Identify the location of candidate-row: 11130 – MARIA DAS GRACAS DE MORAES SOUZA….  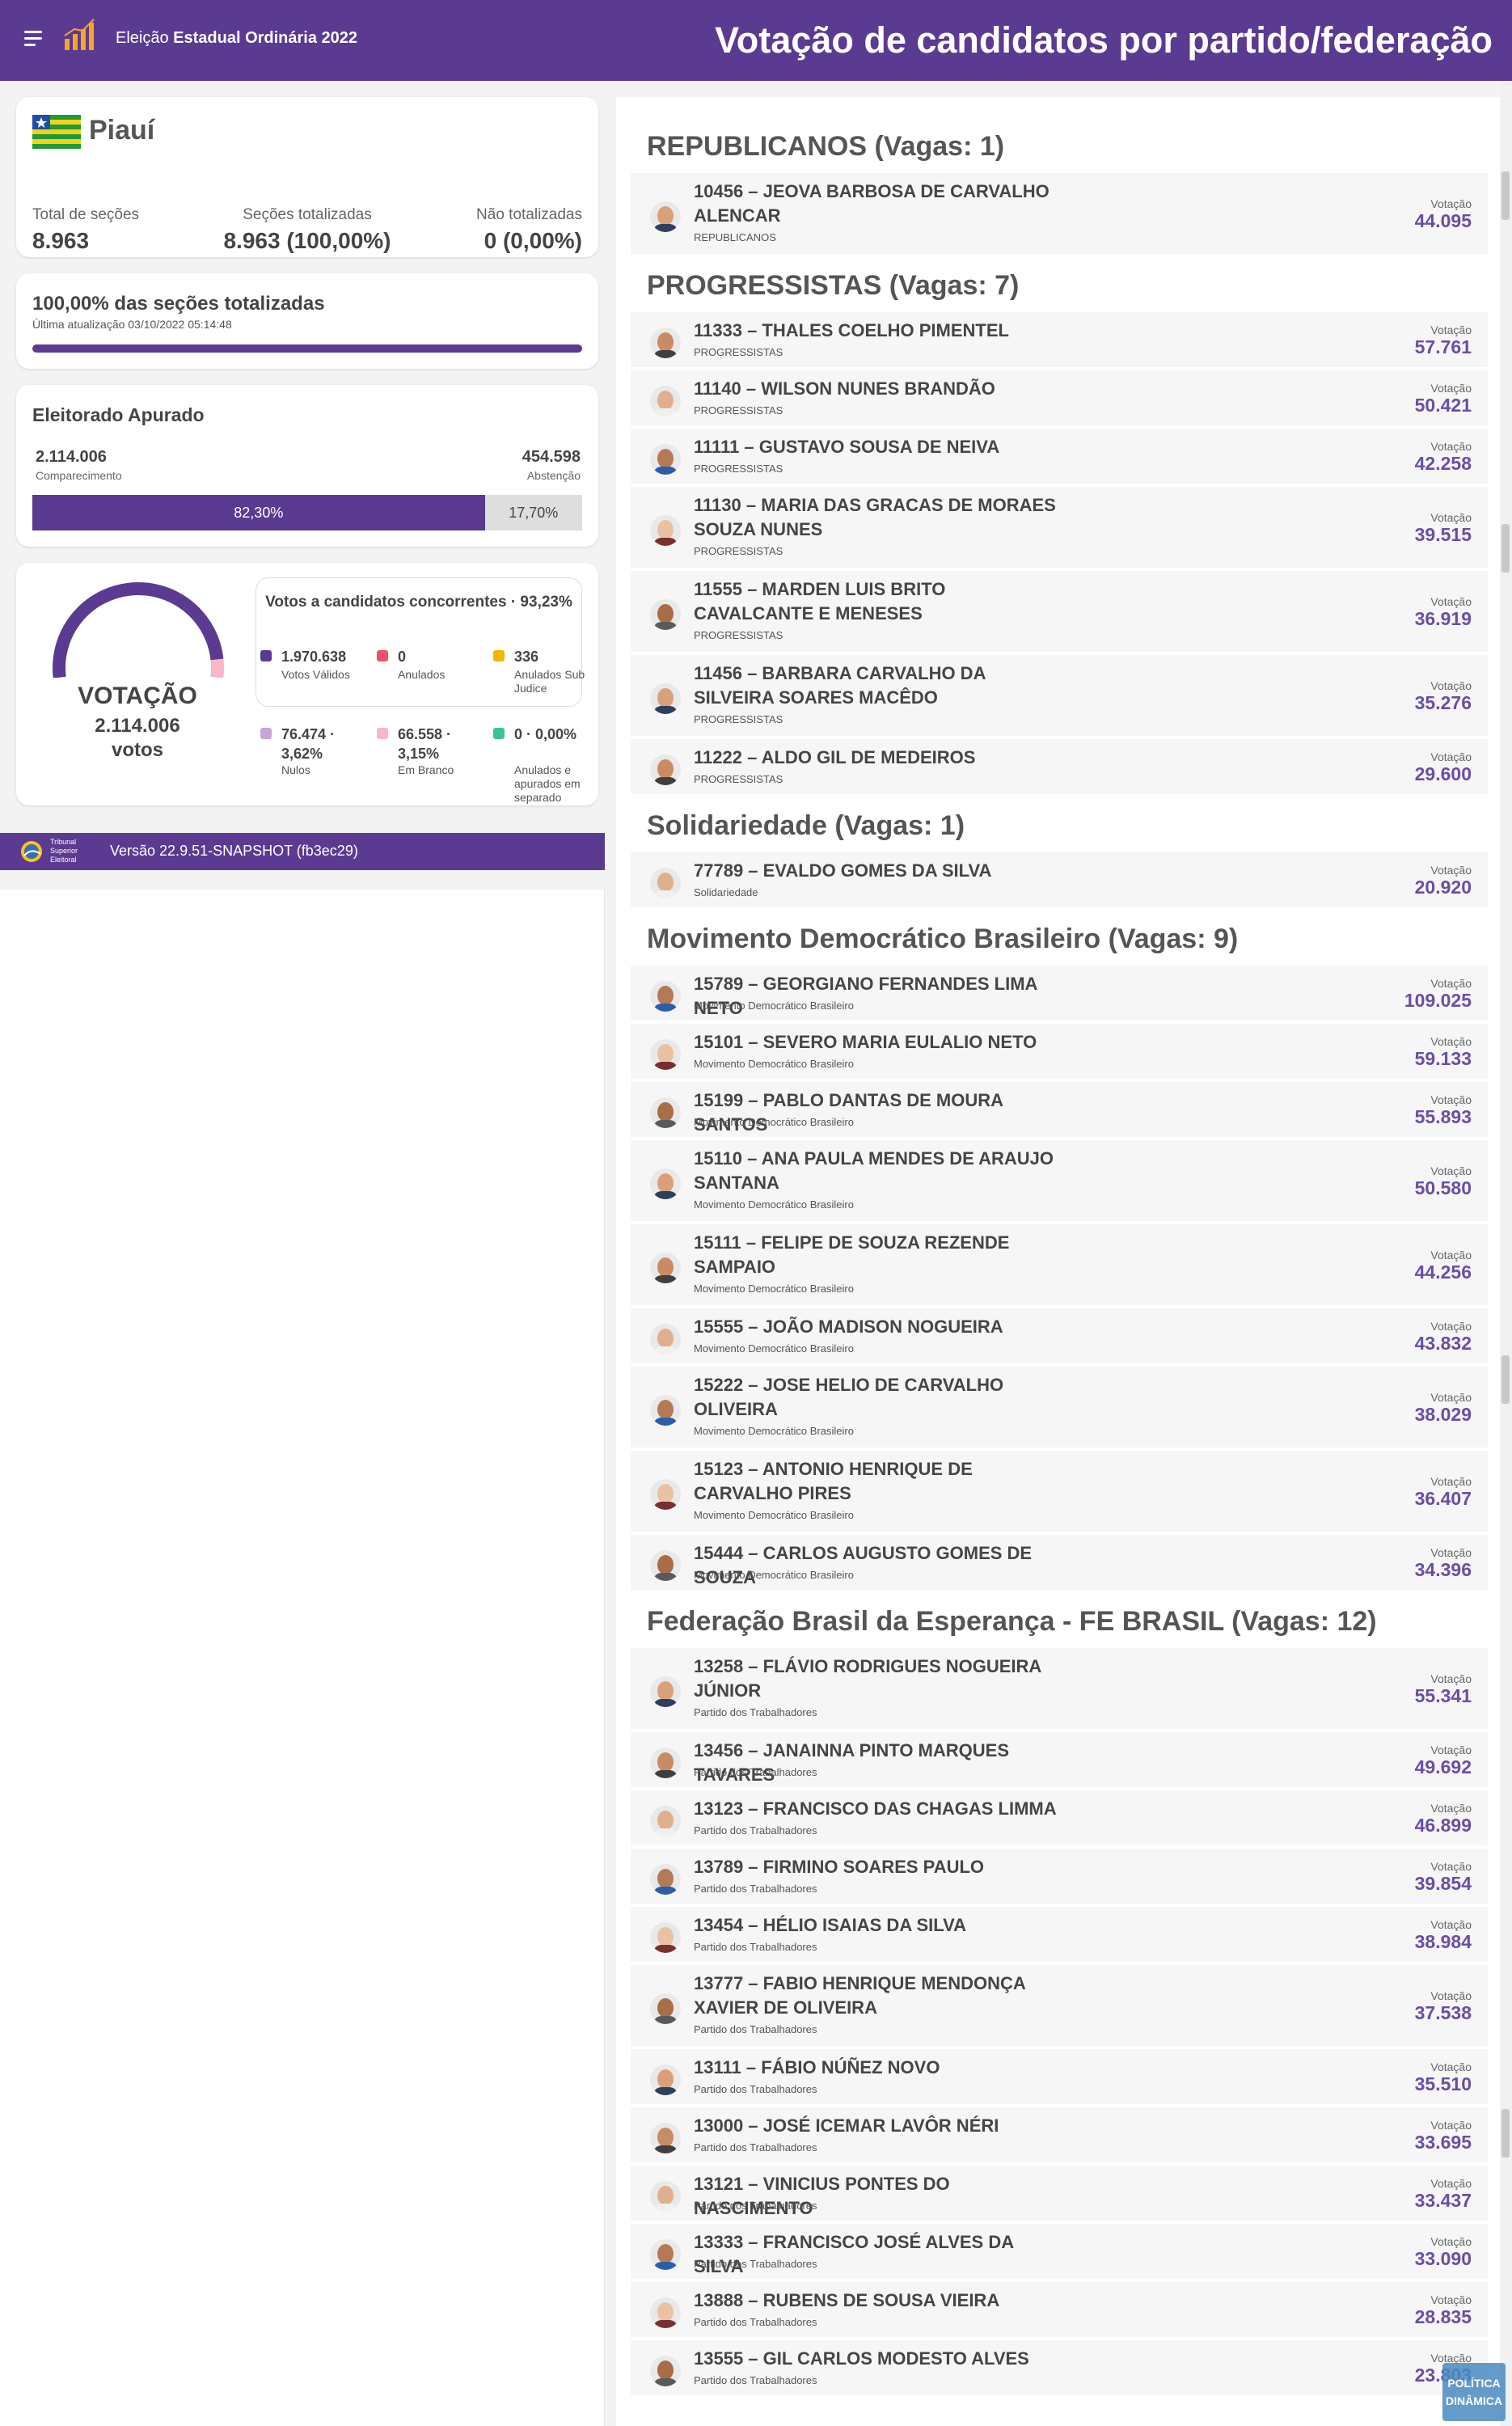
(1059, 527).